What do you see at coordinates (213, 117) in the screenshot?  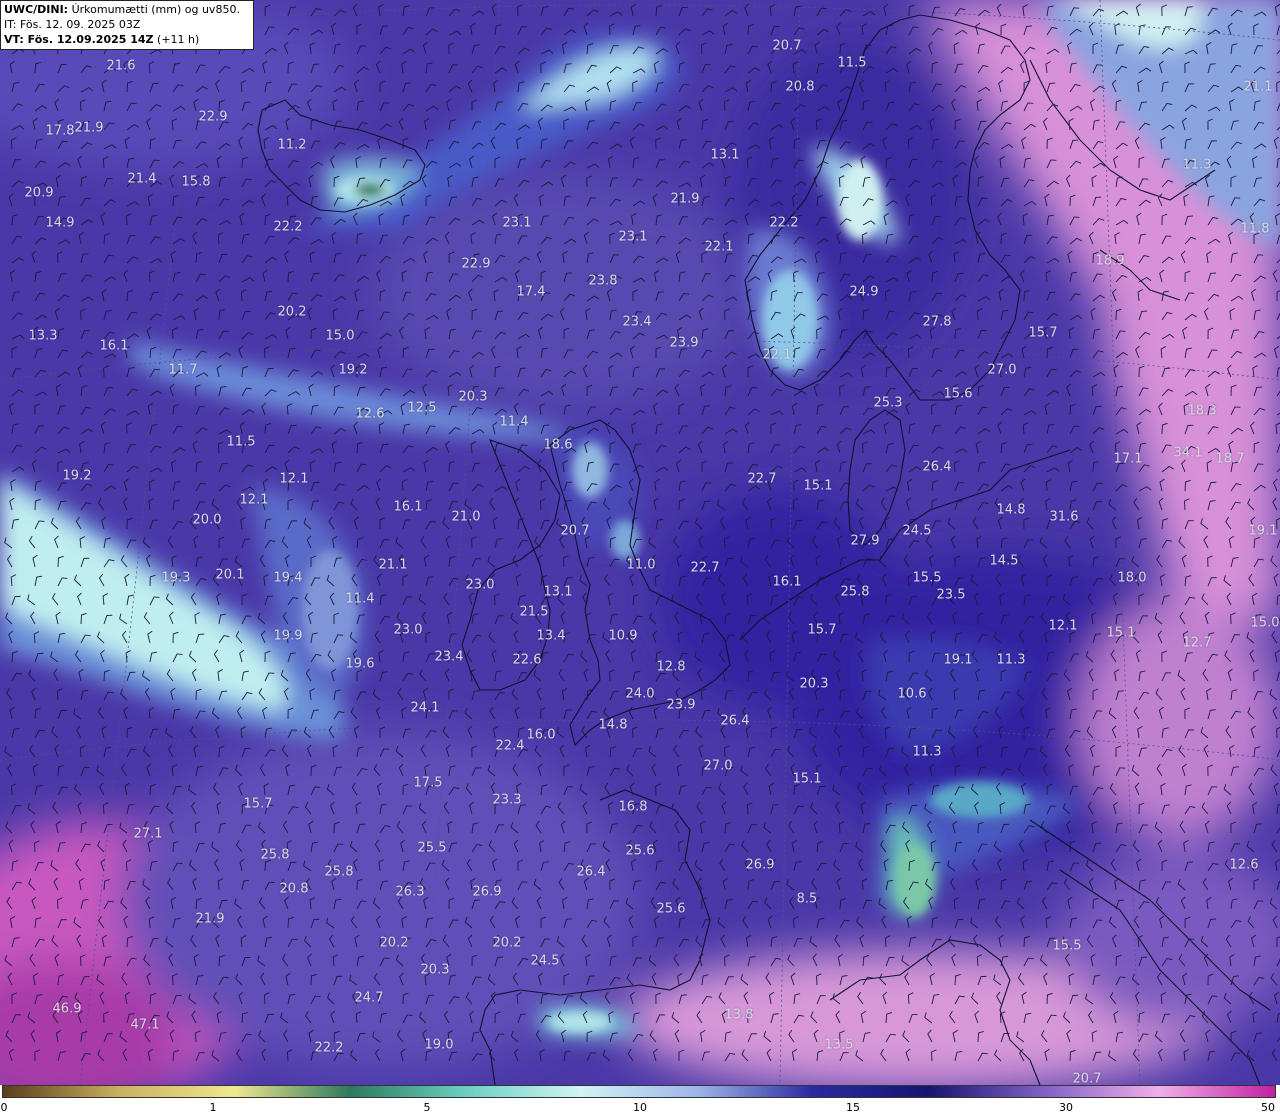 I see `pw-value-label: 22.9` at bounding box center [213, 117].